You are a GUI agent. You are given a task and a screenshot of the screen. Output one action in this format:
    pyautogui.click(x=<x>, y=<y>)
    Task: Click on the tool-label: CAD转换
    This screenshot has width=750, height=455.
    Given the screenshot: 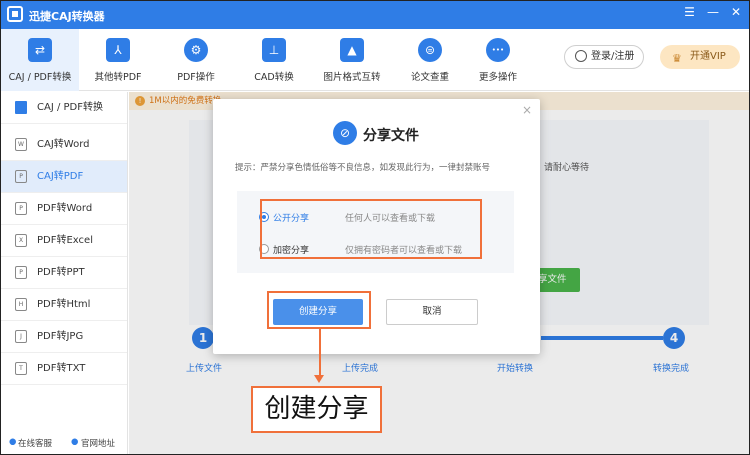 What is the action you would take?
    pyautogui.click(x=274, y=77)
    